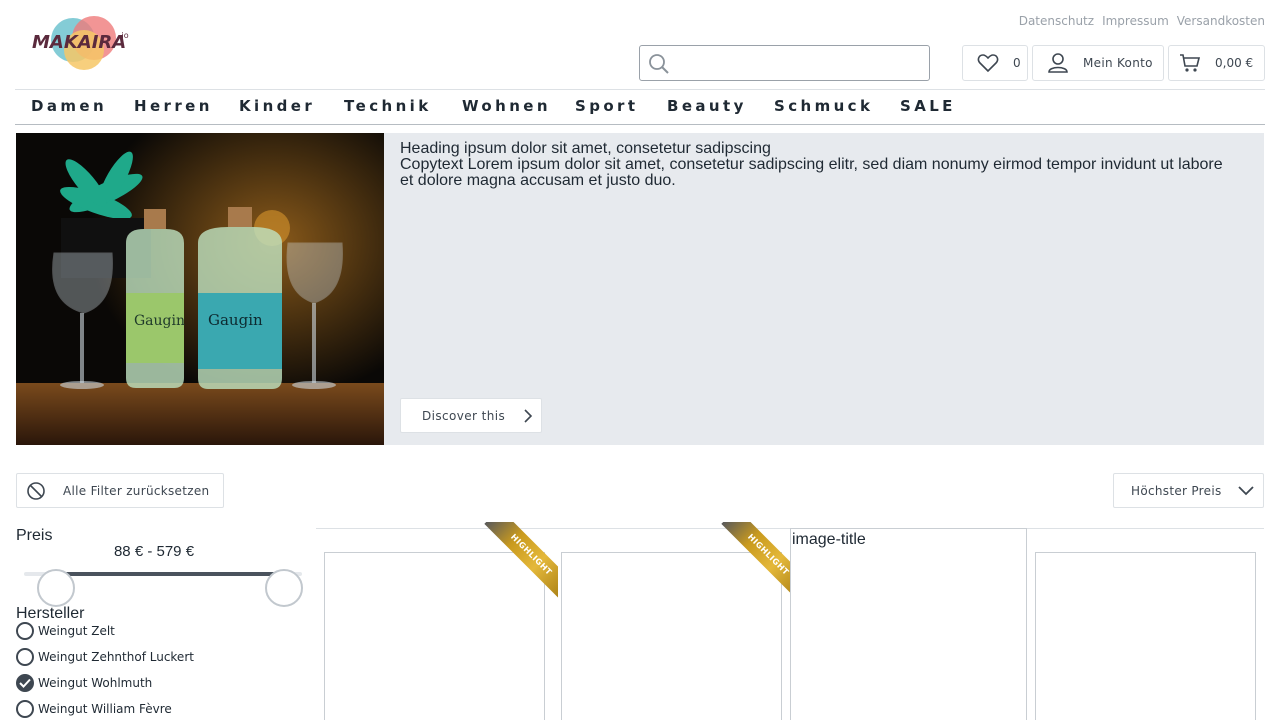 This screenshot has height=720, width=1280. What do you see at coordinates (1190, 63) in the screenshot?
I see `cart-icon` at bounding box center [1190, 63].